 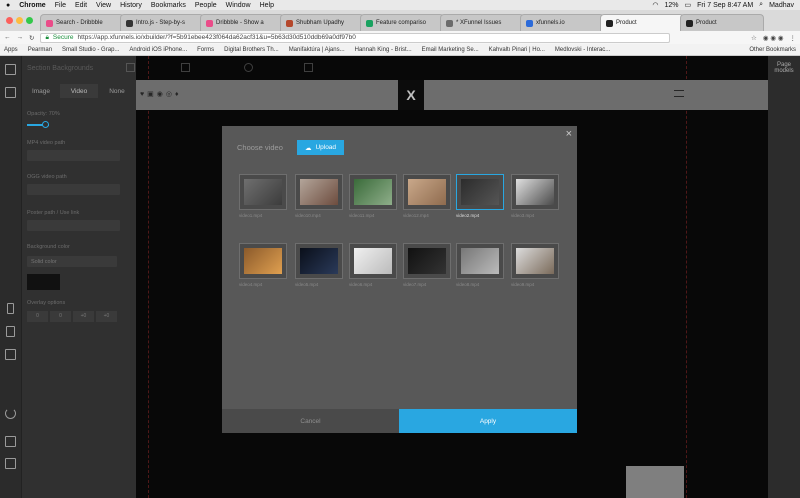 What do you see at coordinates (72, 316) in the screenshot?
I see `overlay-inputs: 0 0 +0 +0` at bounding box center [72, 316].